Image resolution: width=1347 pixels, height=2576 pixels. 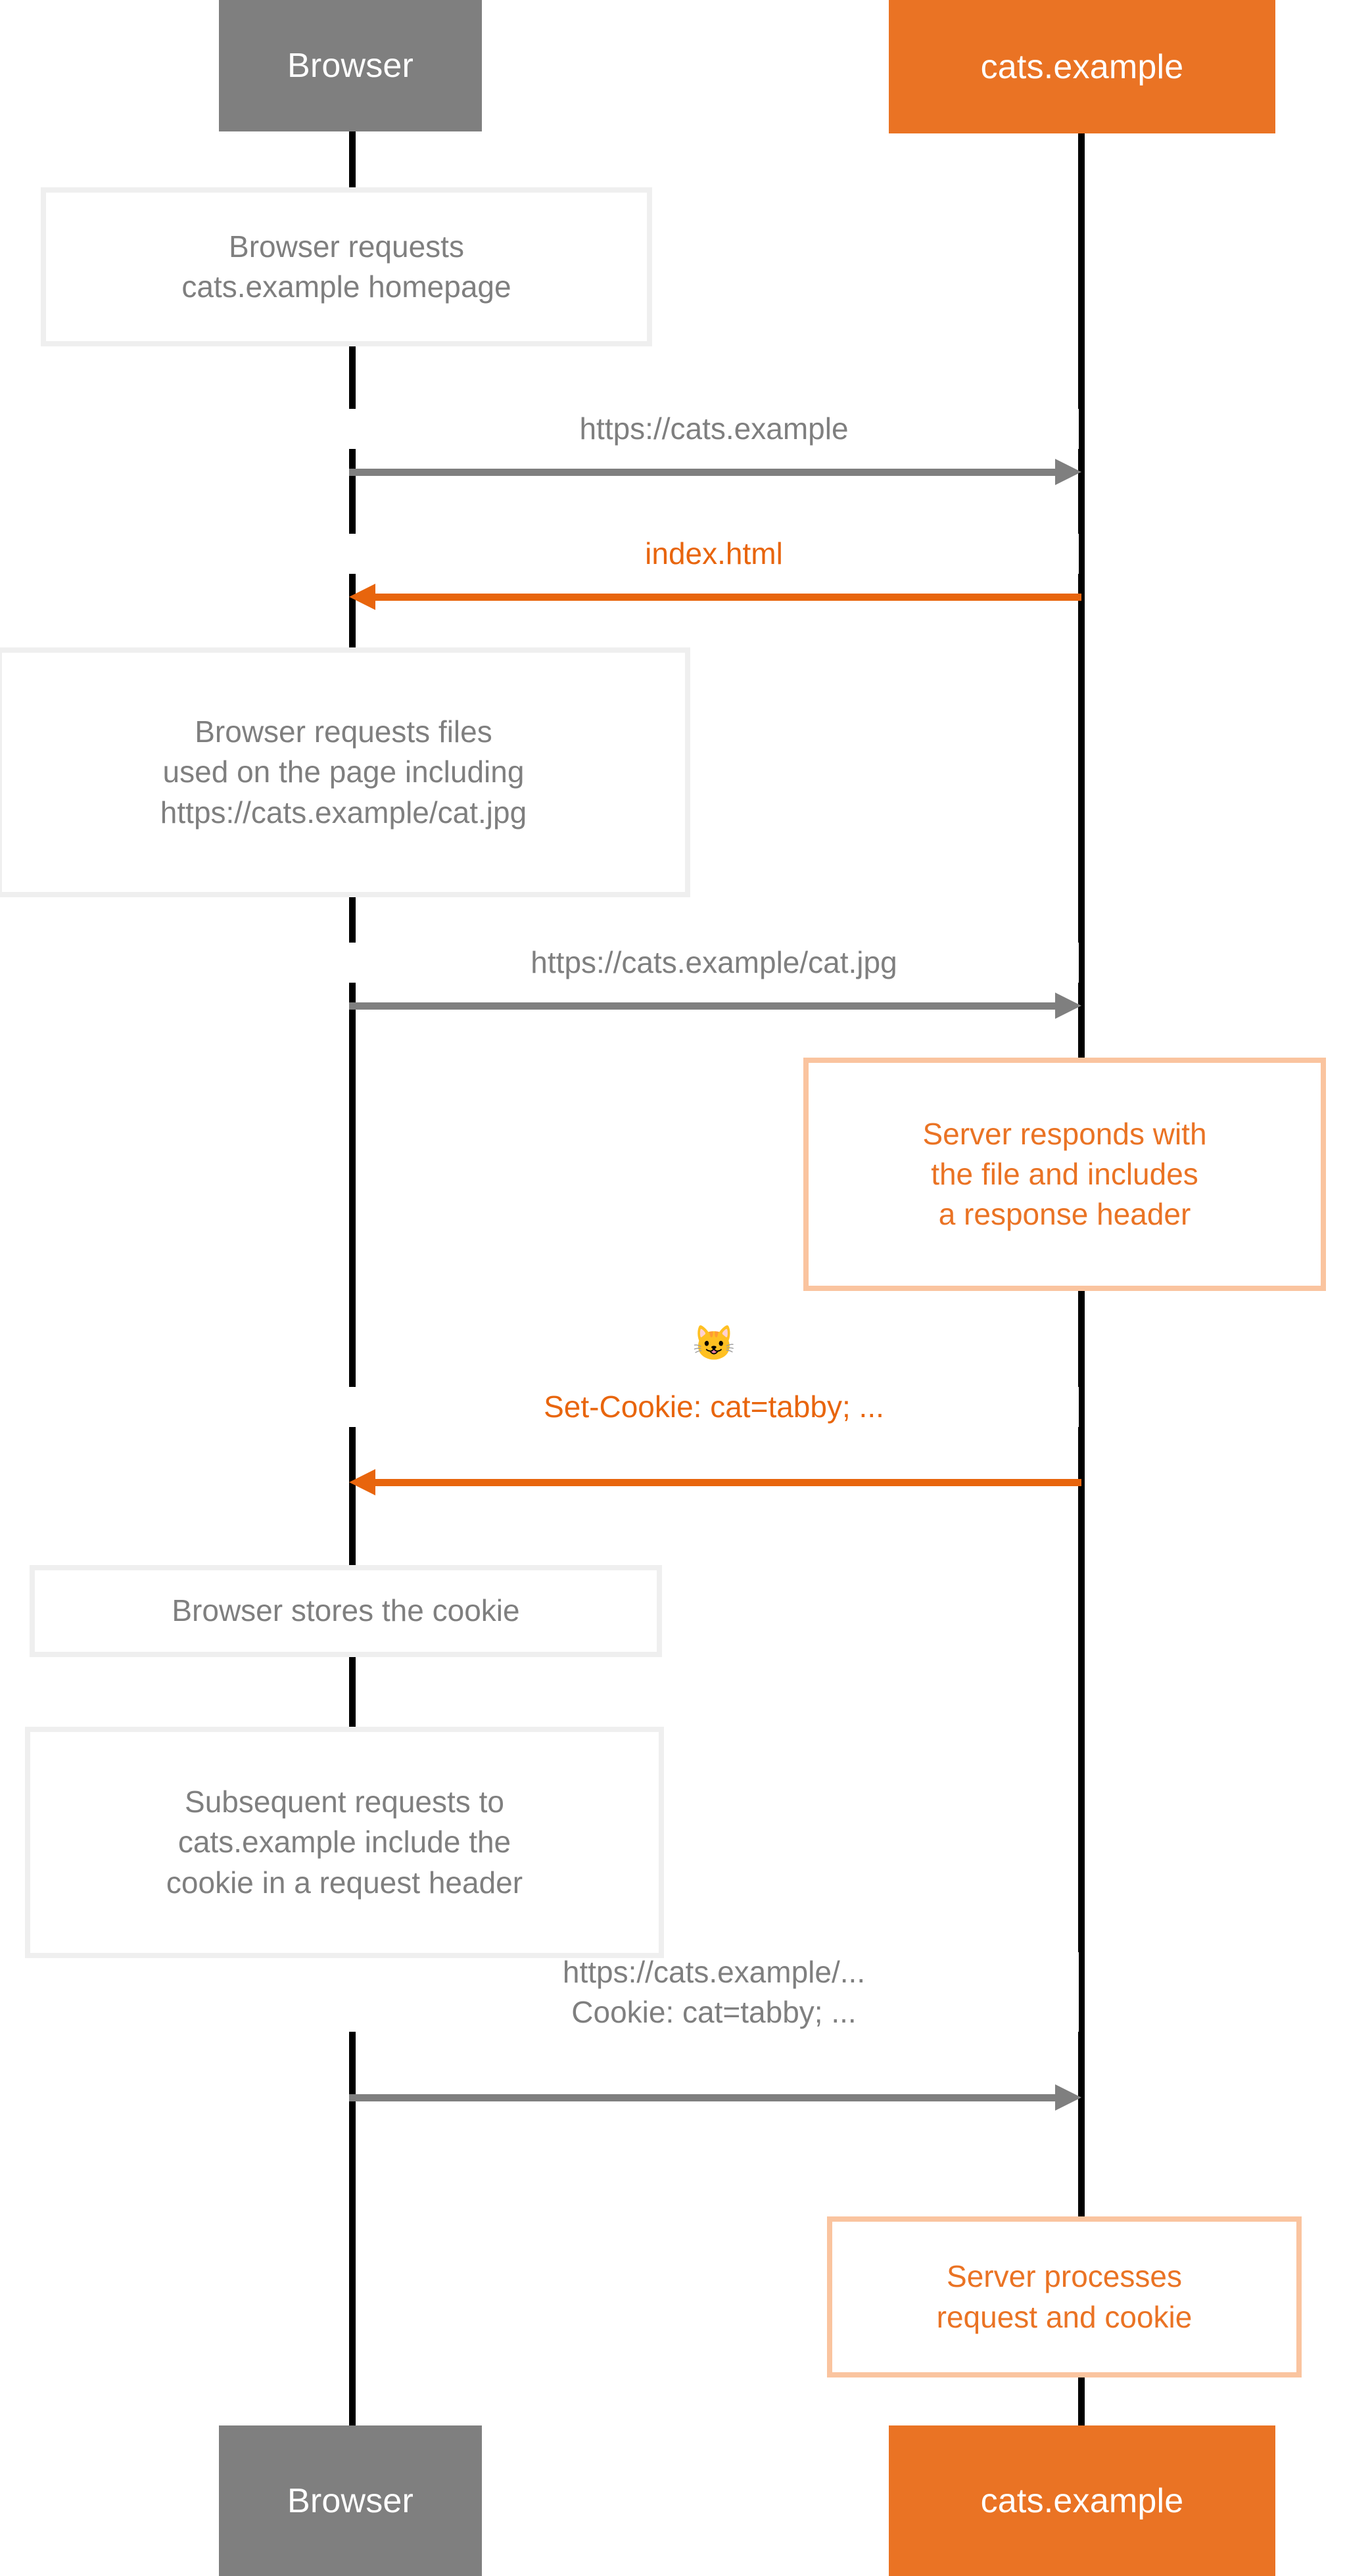 I want to click on note-browser-stores-cookie: Browser stores the cookie, so click(x=346, y=1611).